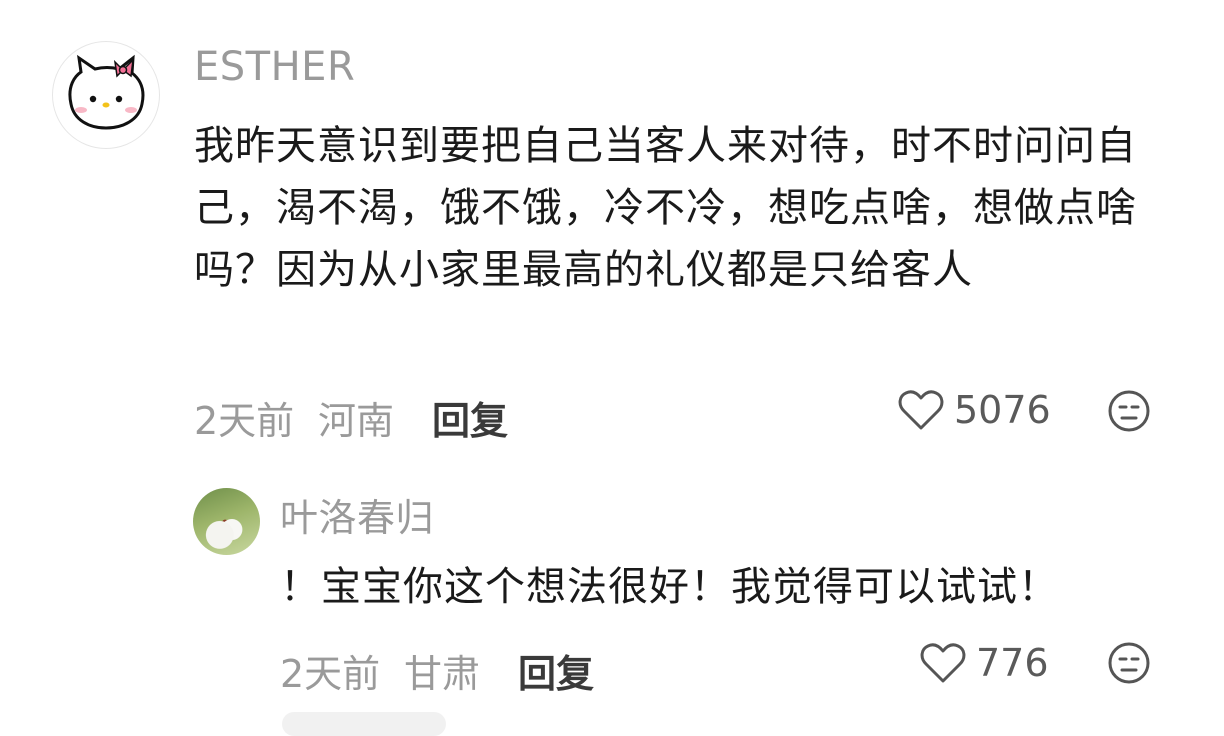  What do you see at coordinates (226, 521) in the screenshot?
I see `replier-avatar` at bounding box center [226, 521].